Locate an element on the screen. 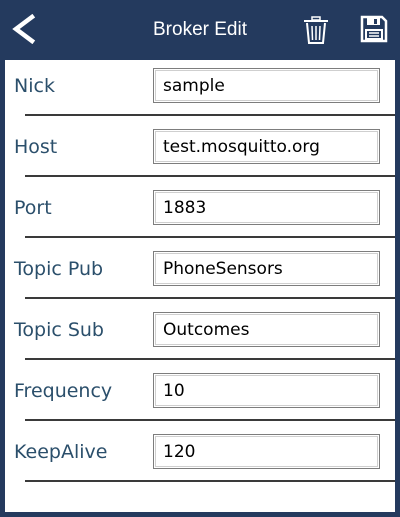 The width and height of the screenshot is (400, 517). port-label: Port is located at coordinates (33, 208).